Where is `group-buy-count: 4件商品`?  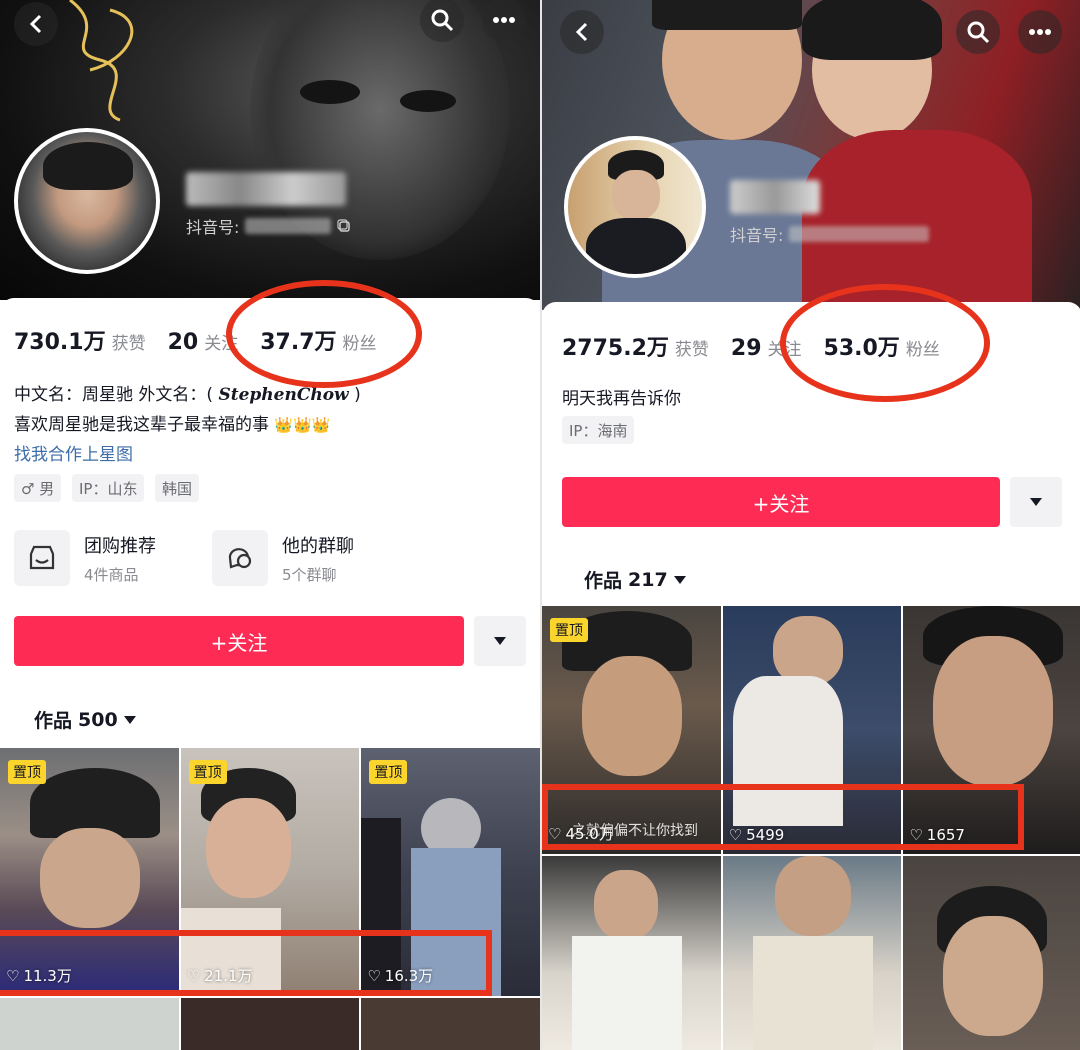
group-buy-count: 4件商品 is located at coordinates (111, 574).